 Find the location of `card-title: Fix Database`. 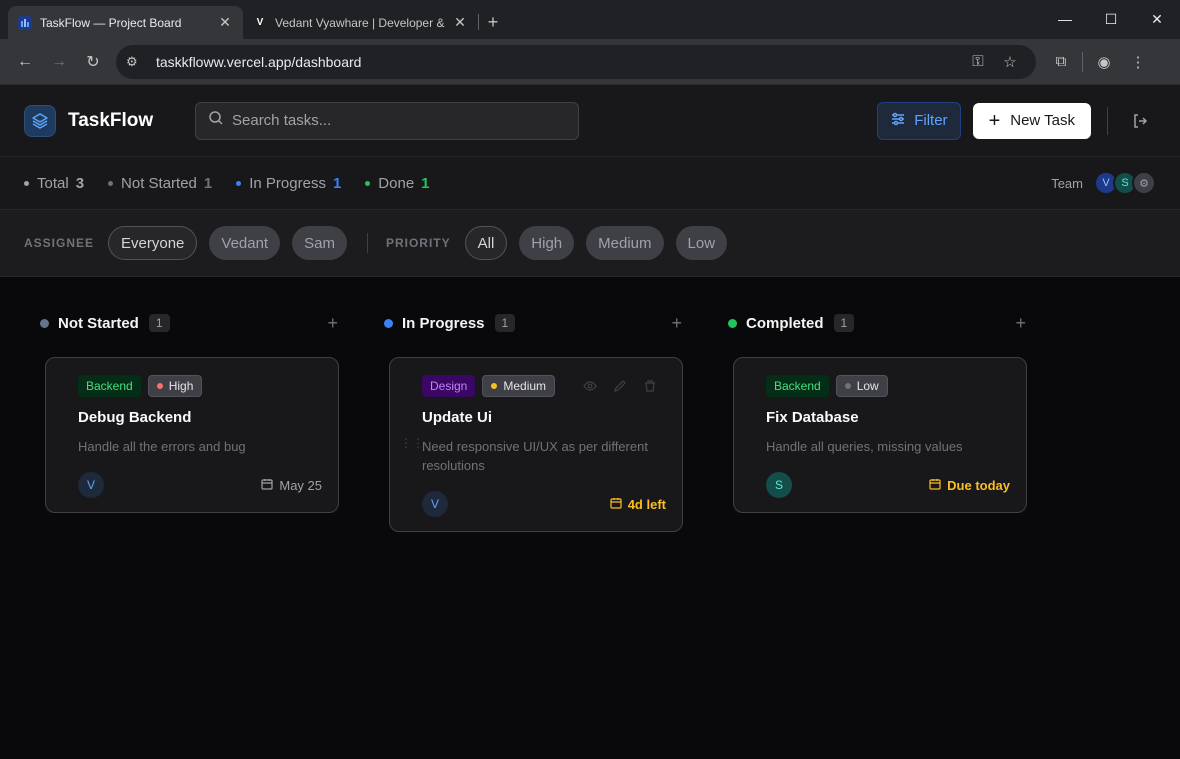

card-title: Fix Database is located at coordinates (812, 417).